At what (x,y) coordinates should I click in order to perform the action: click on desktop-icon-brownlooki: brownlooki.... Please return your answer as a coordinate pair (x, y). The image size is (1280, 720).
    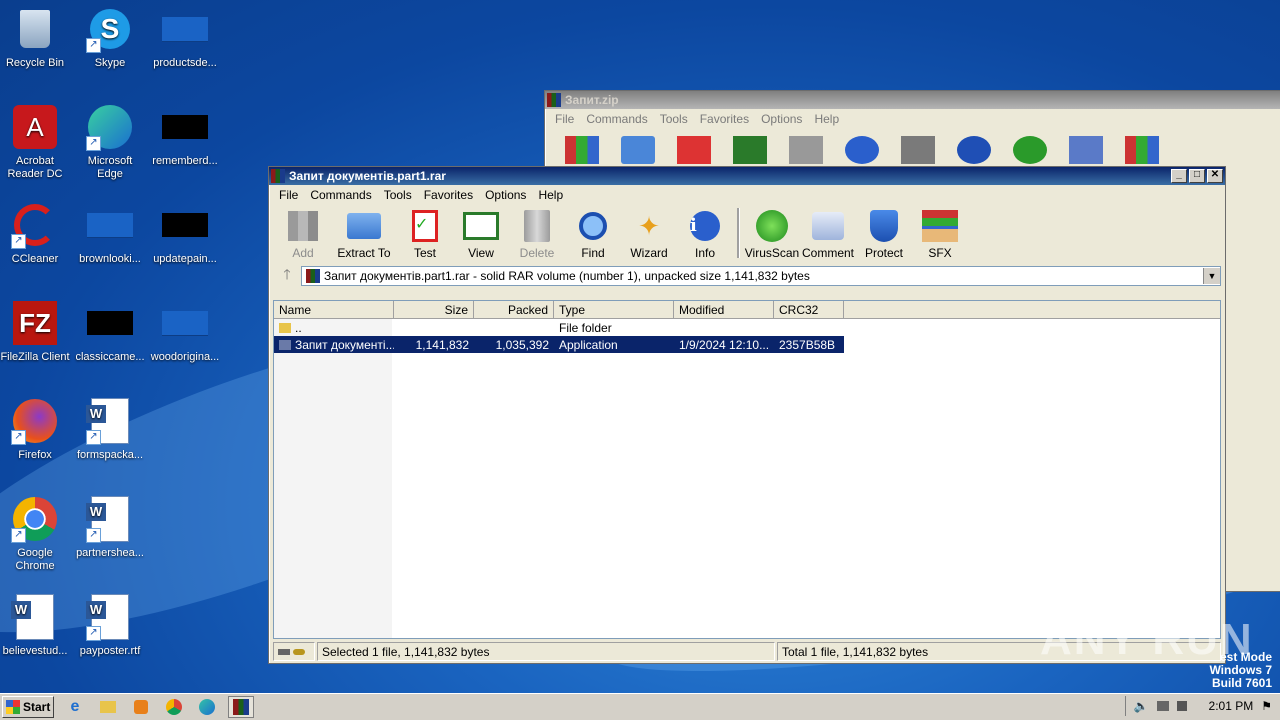
    Looking at the image, I should click on (110, 233).